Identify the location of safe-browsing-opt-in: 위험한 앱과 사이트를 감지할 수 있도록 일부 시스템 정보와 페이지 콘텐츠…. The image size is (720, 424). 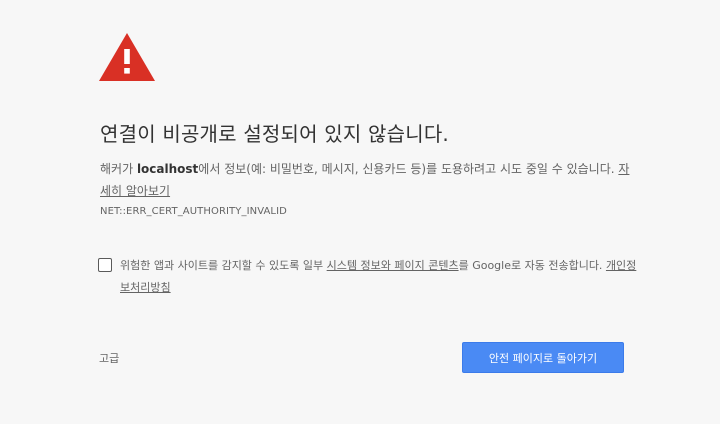
(380, 277).